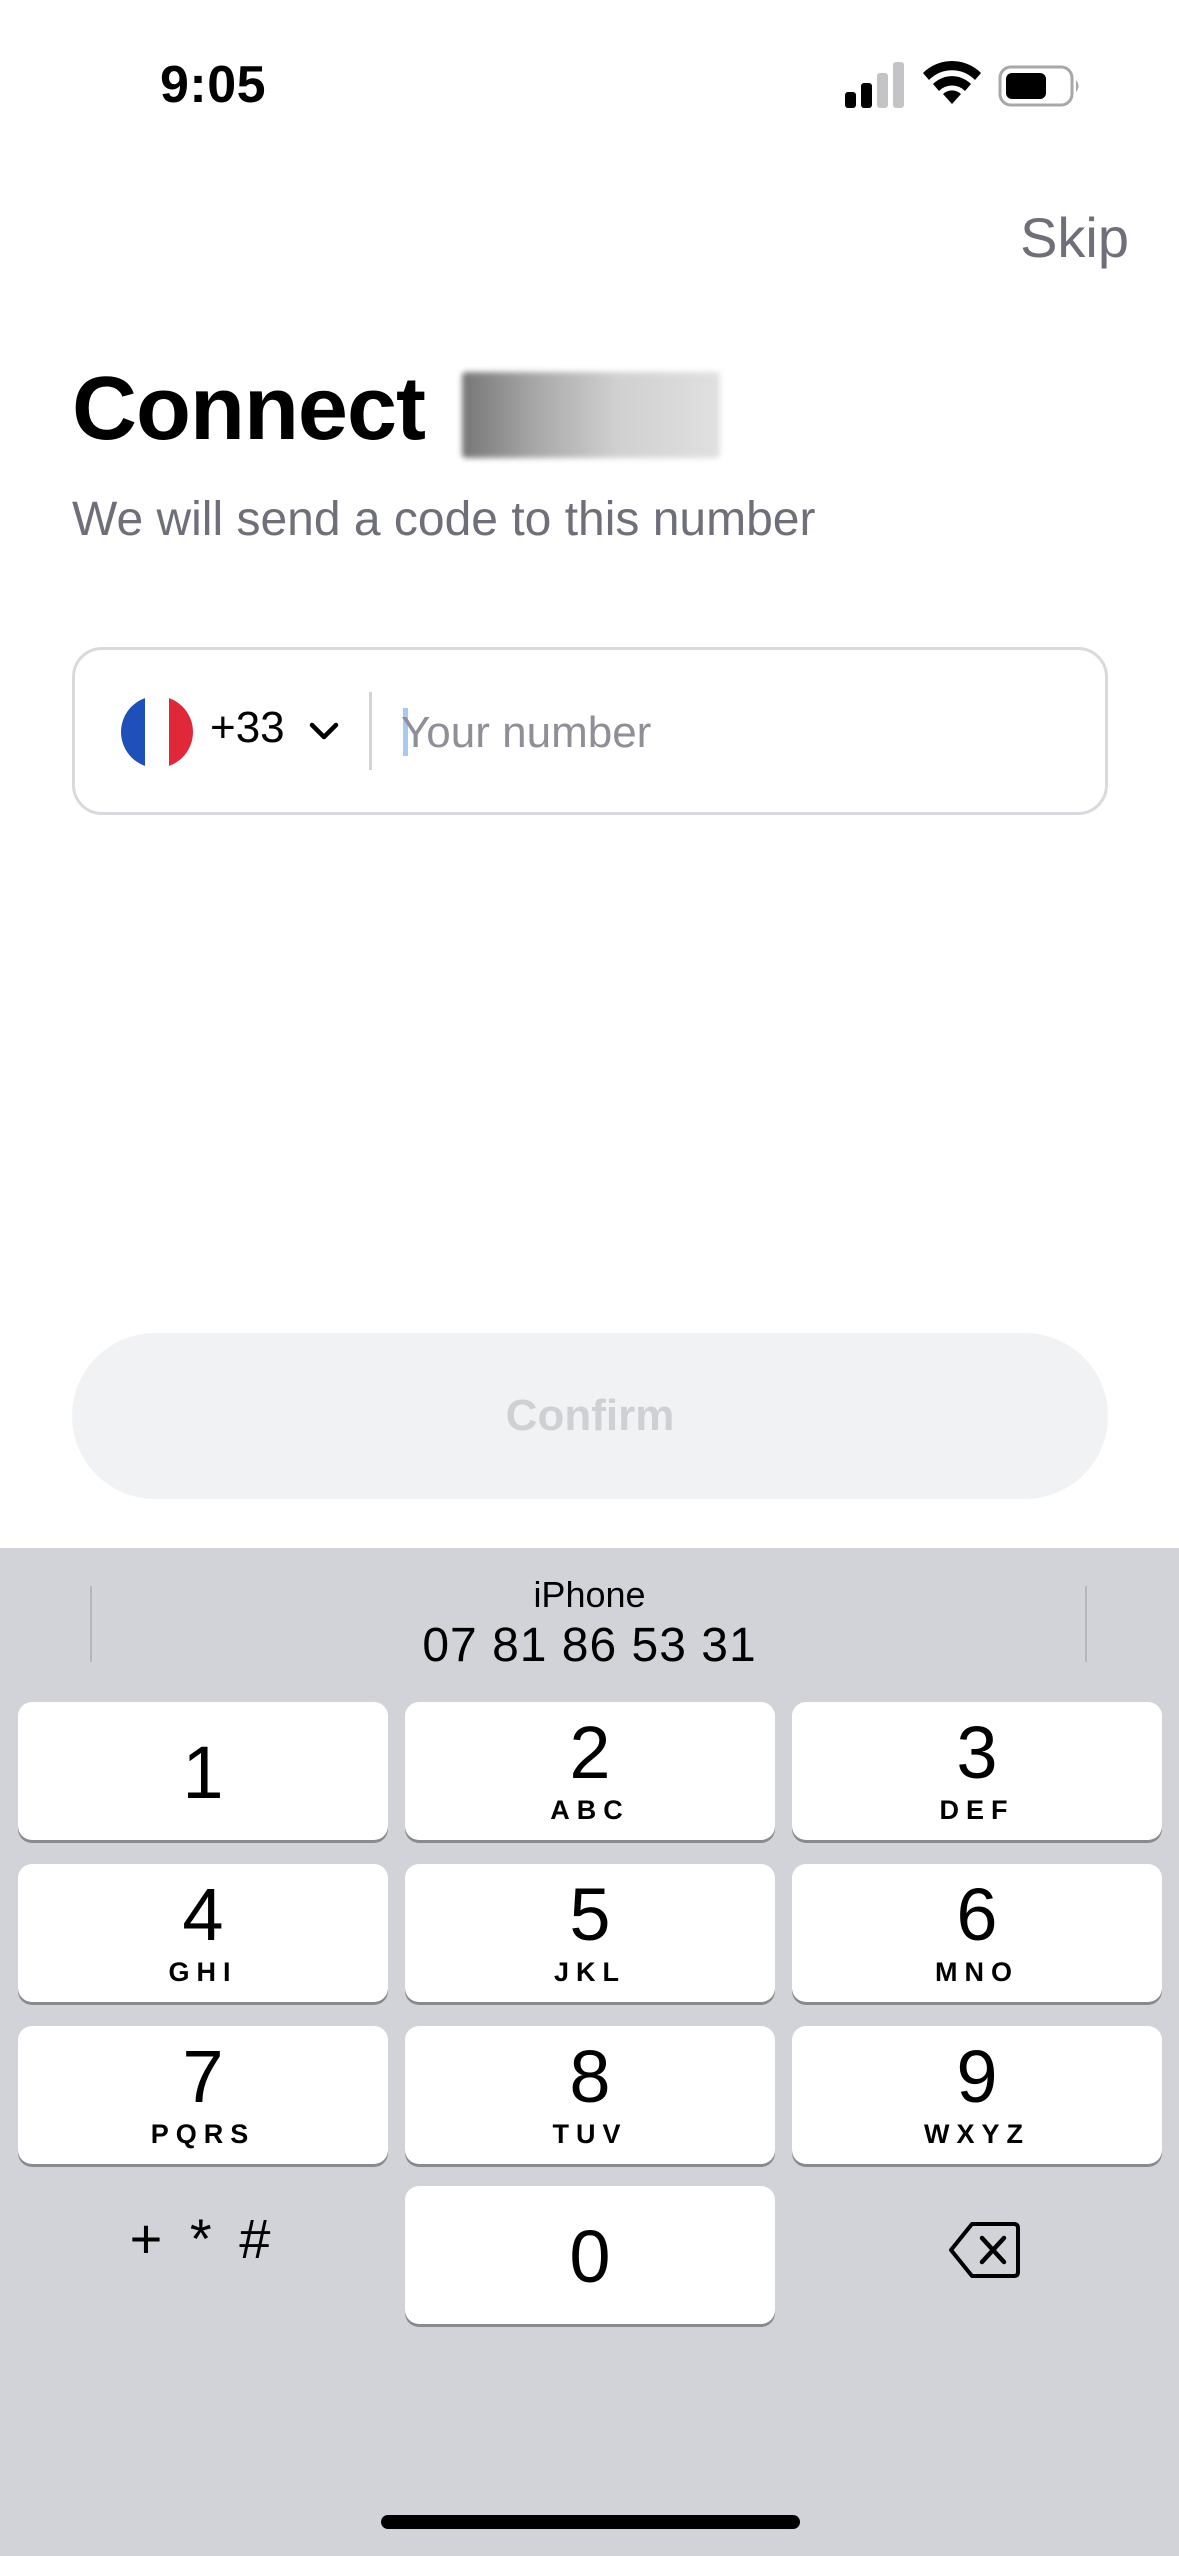  Describe the element at coordinates (249, 409) in the screenshot. I see `page-title: Connect` at that location.